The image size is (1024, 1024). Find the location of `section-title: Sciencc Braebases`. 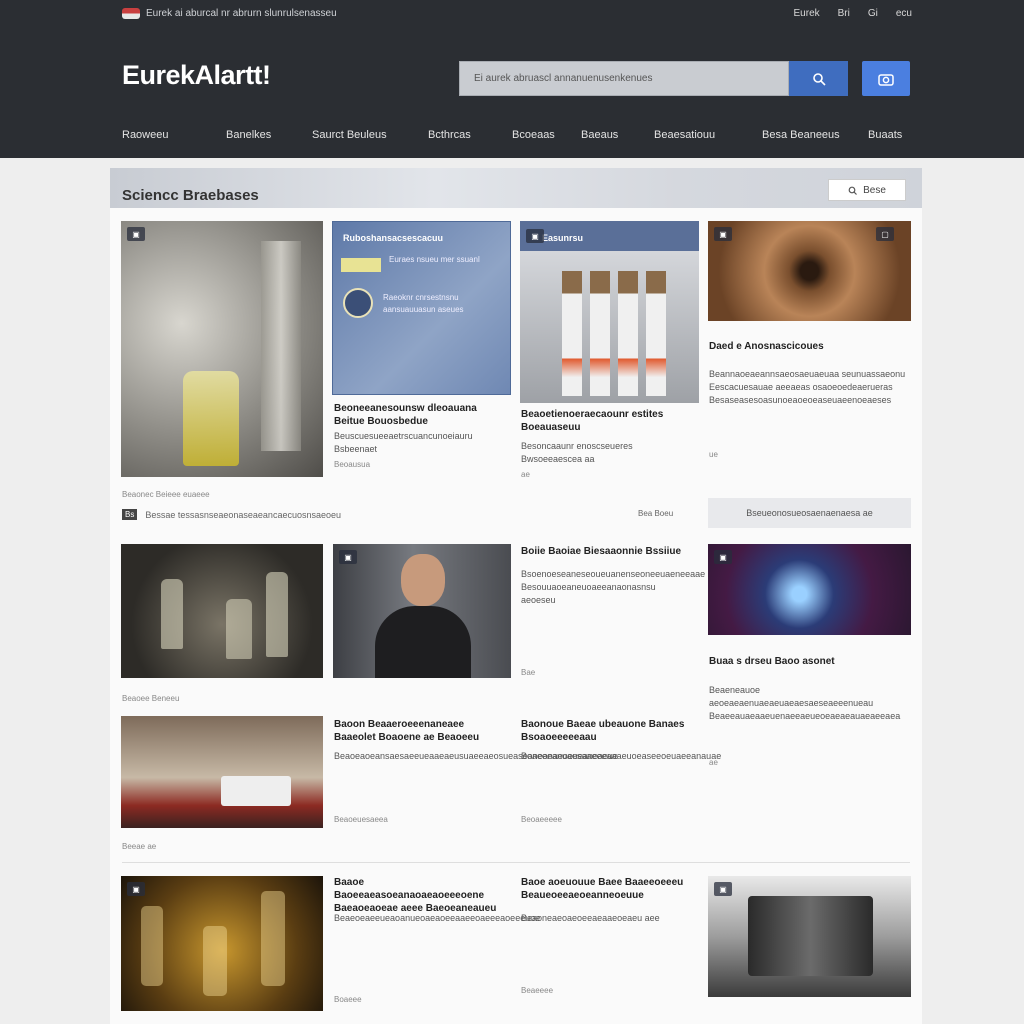

section-title: Sciencc Braebases is located at coordinates (190, 195).